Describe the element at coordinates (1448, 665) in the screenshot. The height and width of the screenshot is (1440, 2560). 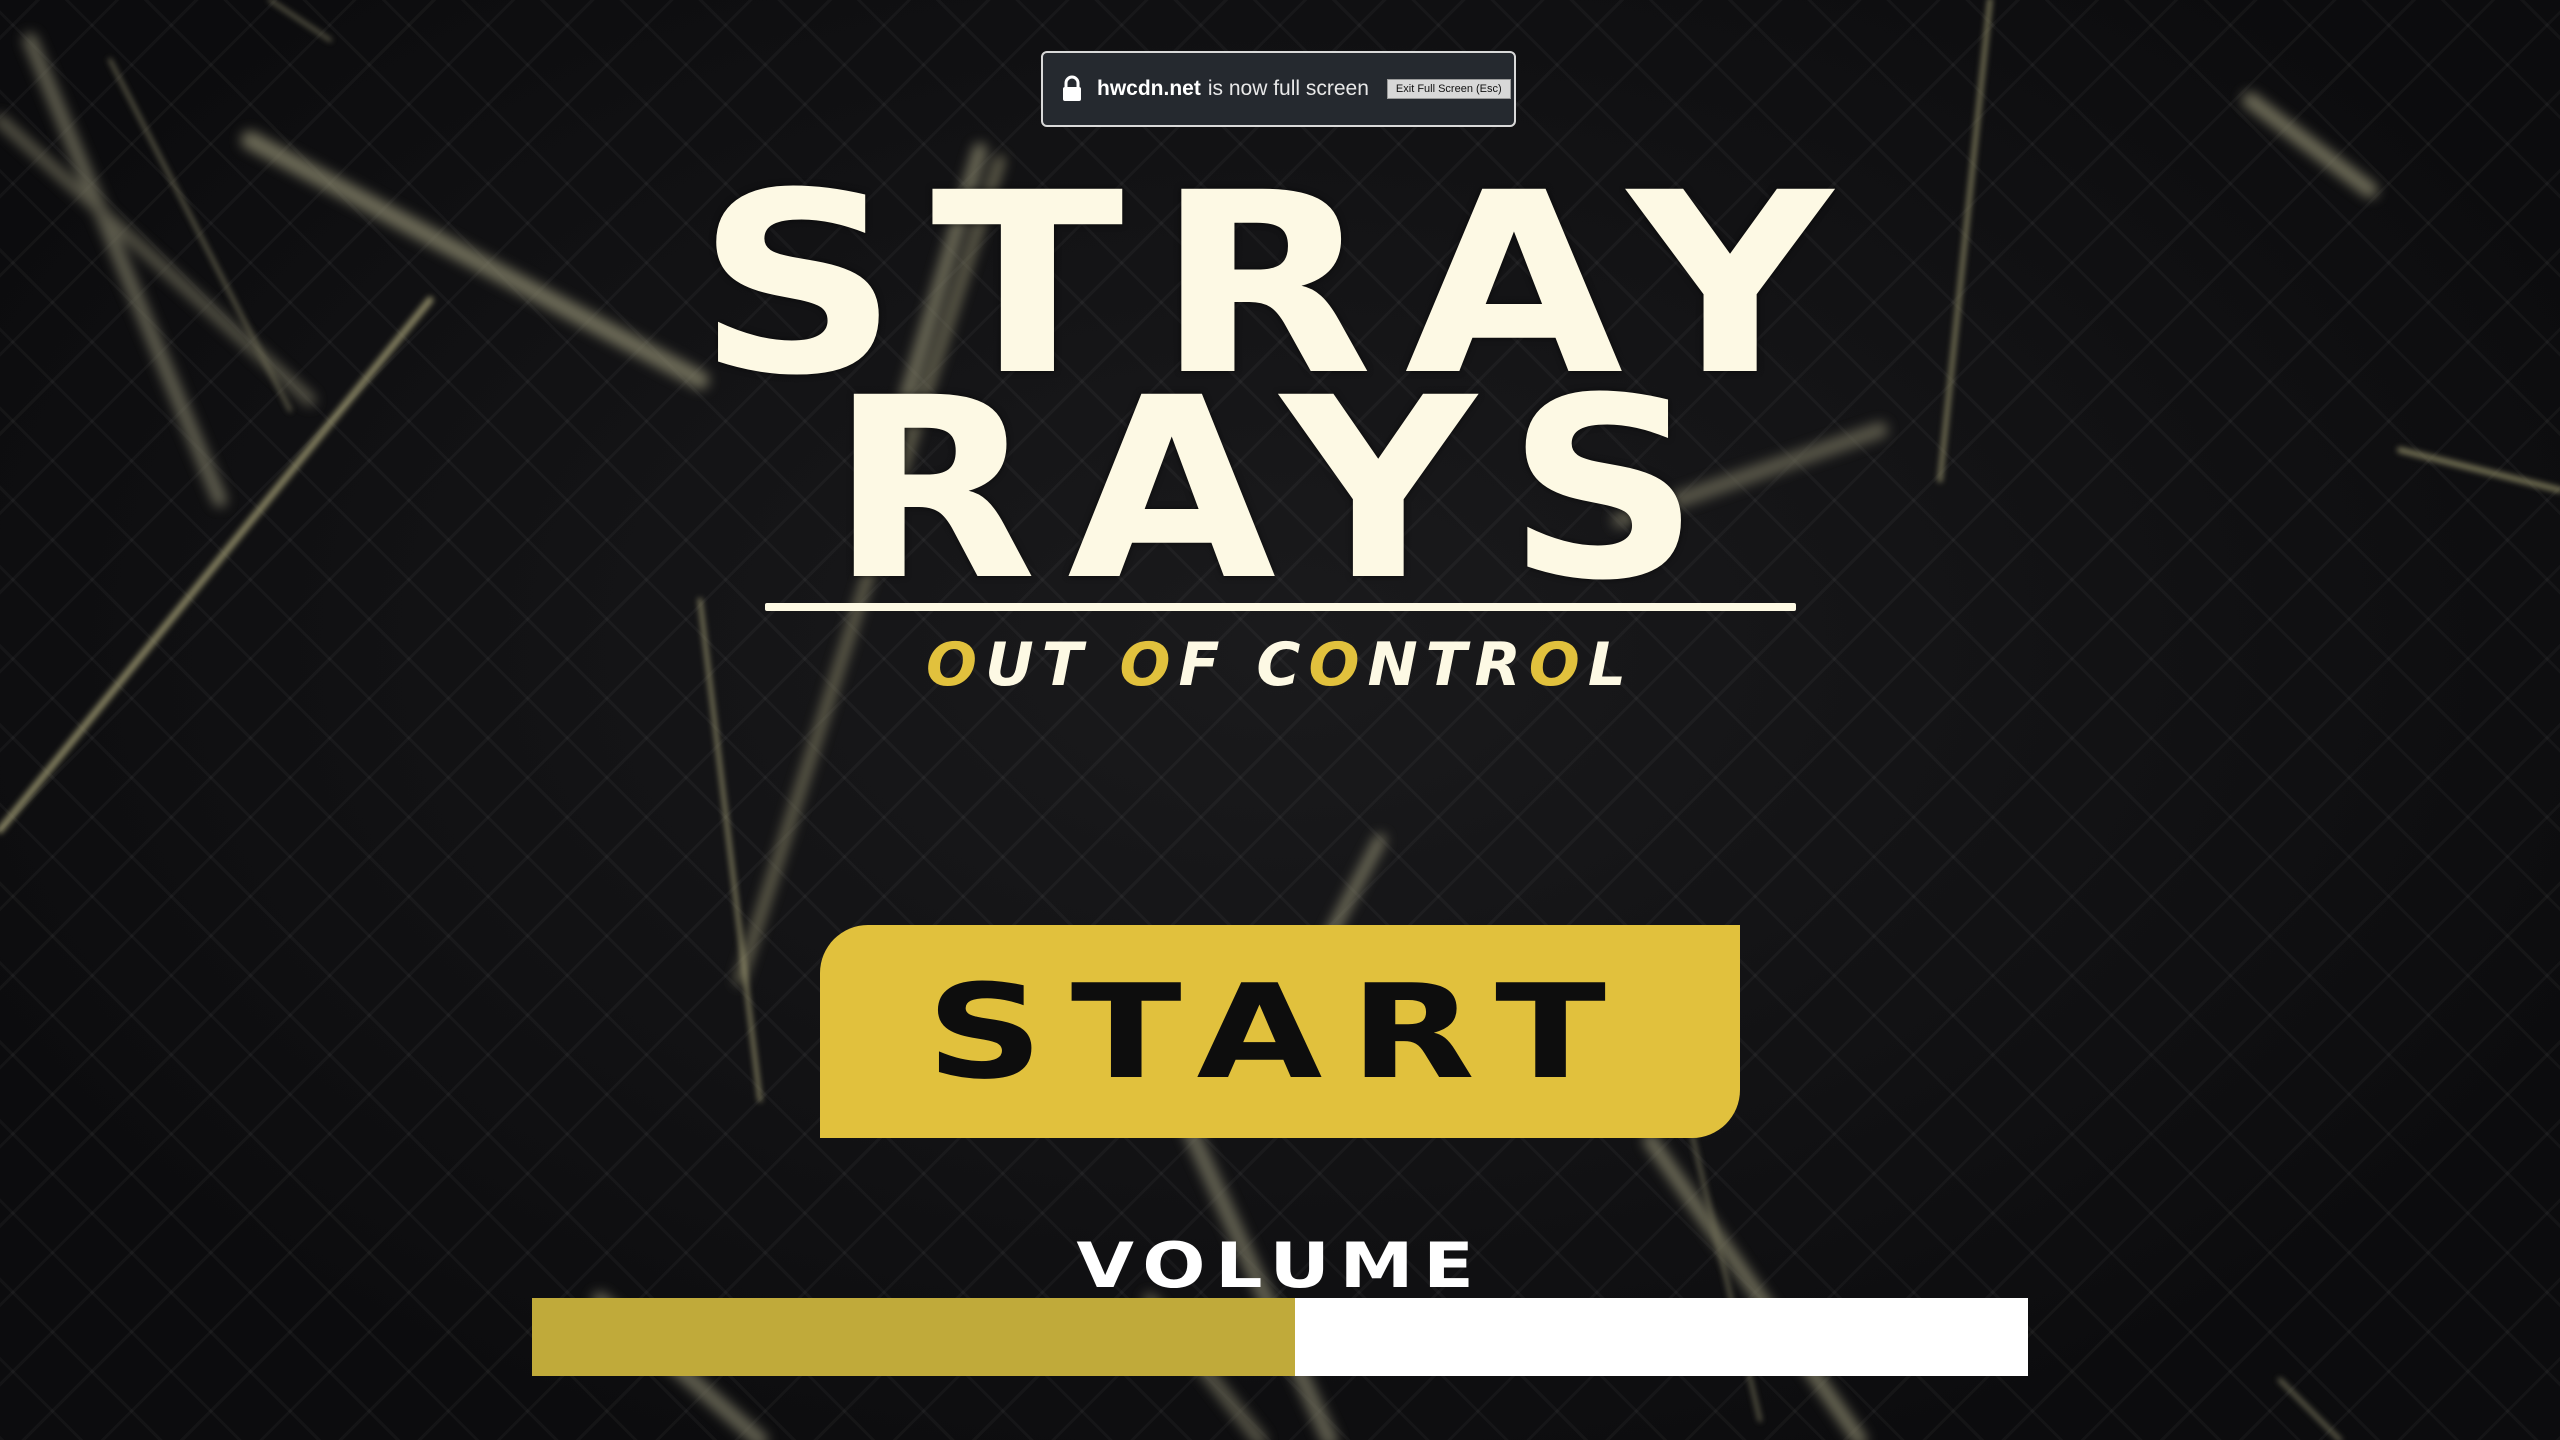
I see `subtitle-segment: NTR` at that location.